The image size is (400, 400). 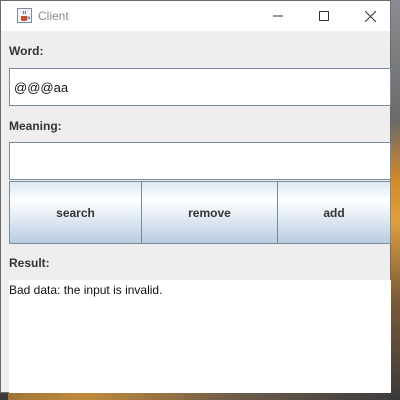 What do you see at coordinates (195, 16) in the screenshot?
I see `title-bar: Client` at bounding box center [195, 16].